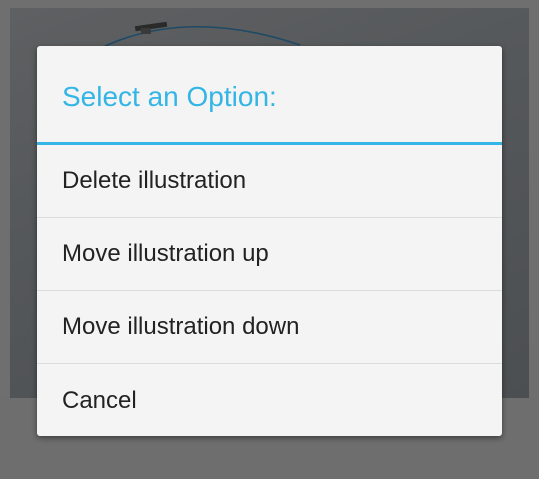 This screenshot has height=479, width=539. Describe the element at coordinates (269, 327) in the screenshot. I see `move-illustration-down-option: Move illustration down` at that location.